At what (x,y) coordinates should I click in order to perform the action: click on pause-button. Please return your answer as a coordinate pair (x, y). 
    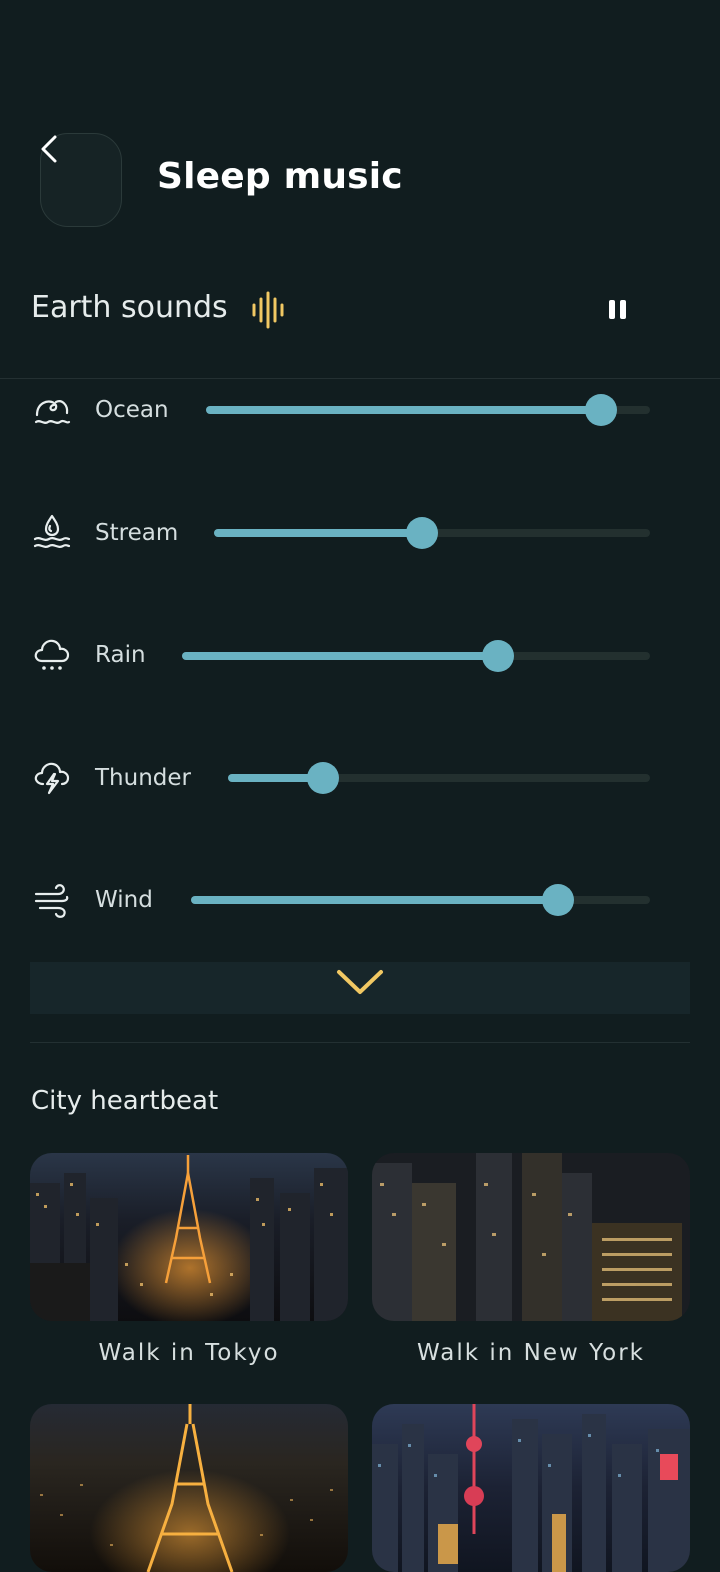
    Looking at the image, I should click on (618, 309).